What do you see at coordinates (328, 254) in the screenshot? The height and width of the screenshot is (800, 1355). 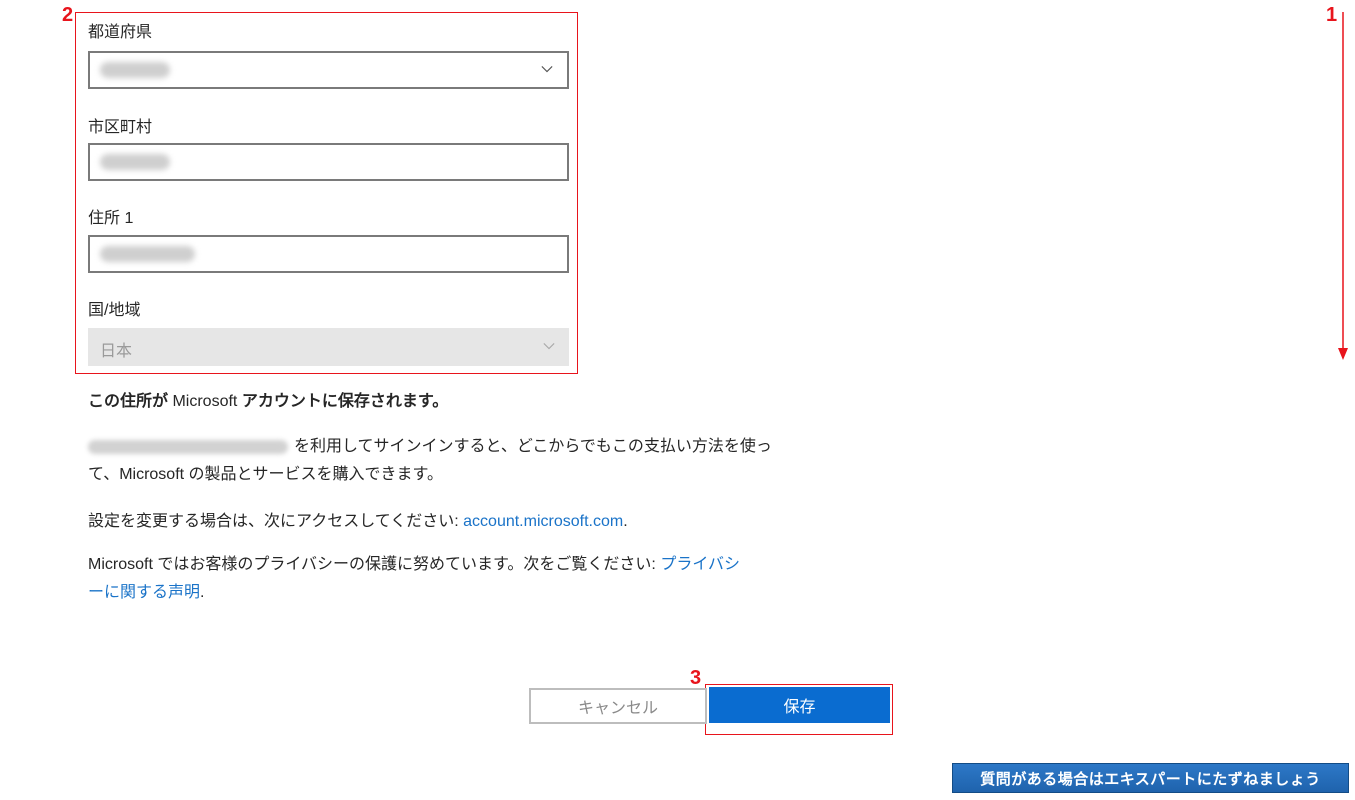 I see `address1-input` at bounding box center [328, 254].